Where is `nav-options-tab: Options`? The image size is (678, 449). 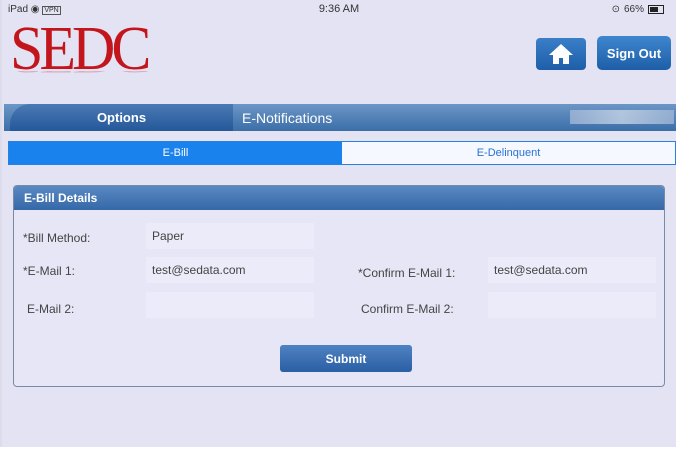 nav-options-tab: Options is located at coordinates (121, 117).